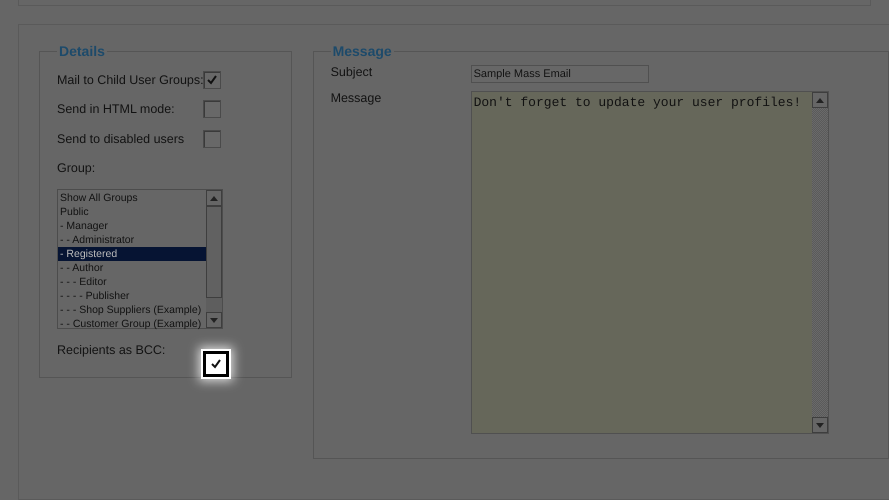  Describe the element at coordinates (356, 98) in the screenshot. I see `field-label: Message` at that location.